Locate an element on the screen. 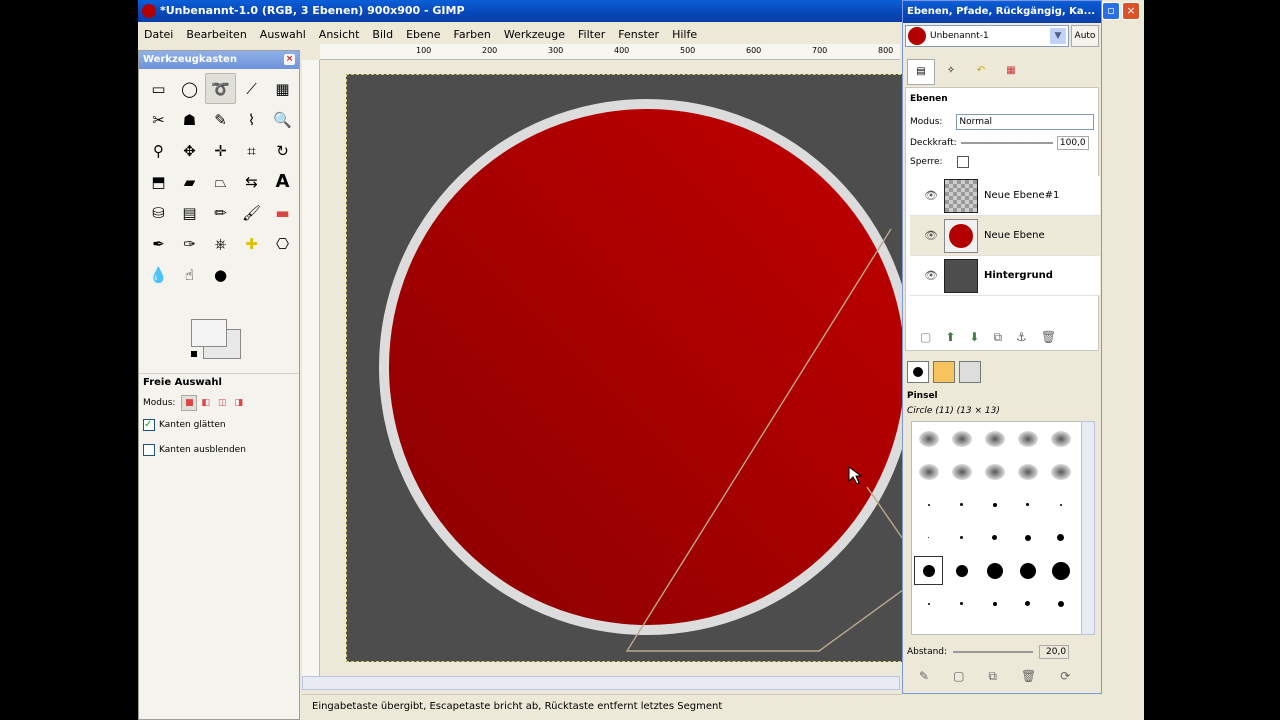 This screenshot has height=720, width=1280. move-icon: ✥ is located at coordinates (189, 150).